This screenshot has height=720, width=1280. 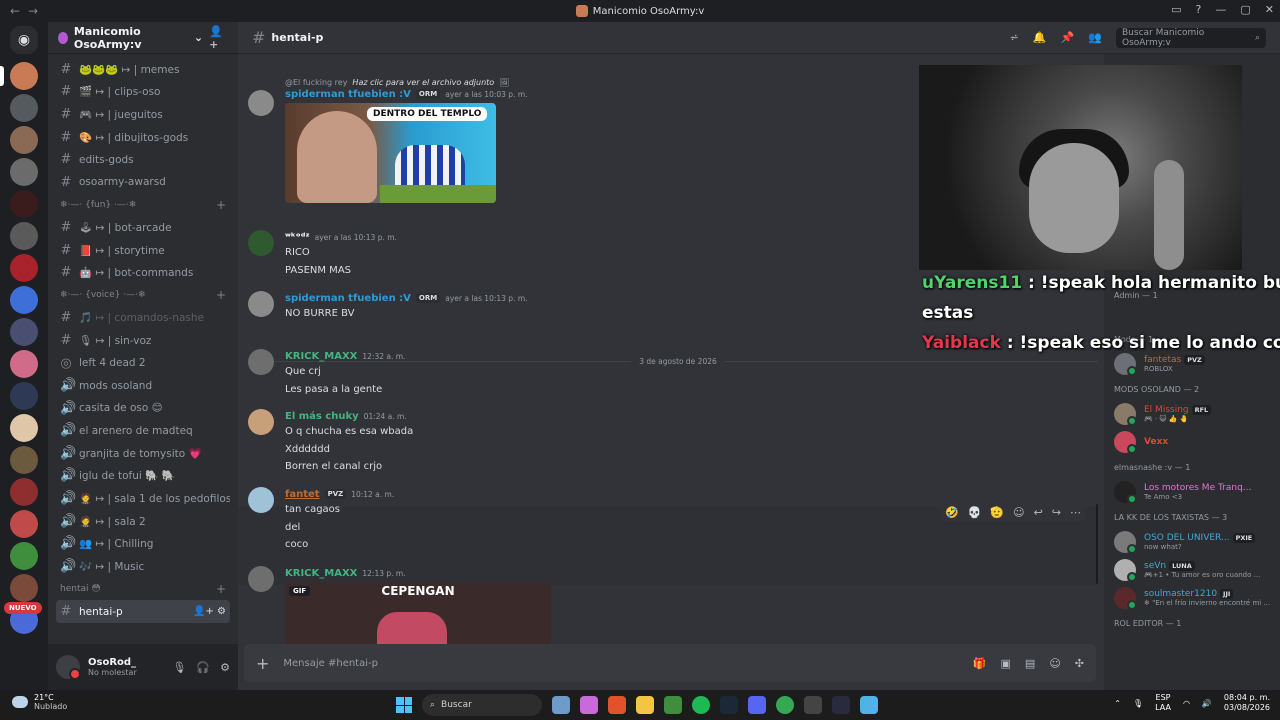 What do you see at coordinates (1191, 37) in the screenshot?
I see `search-input: Buscar Manicomio OsoArmy:v ⌕` at bounding box center [1191, 37].